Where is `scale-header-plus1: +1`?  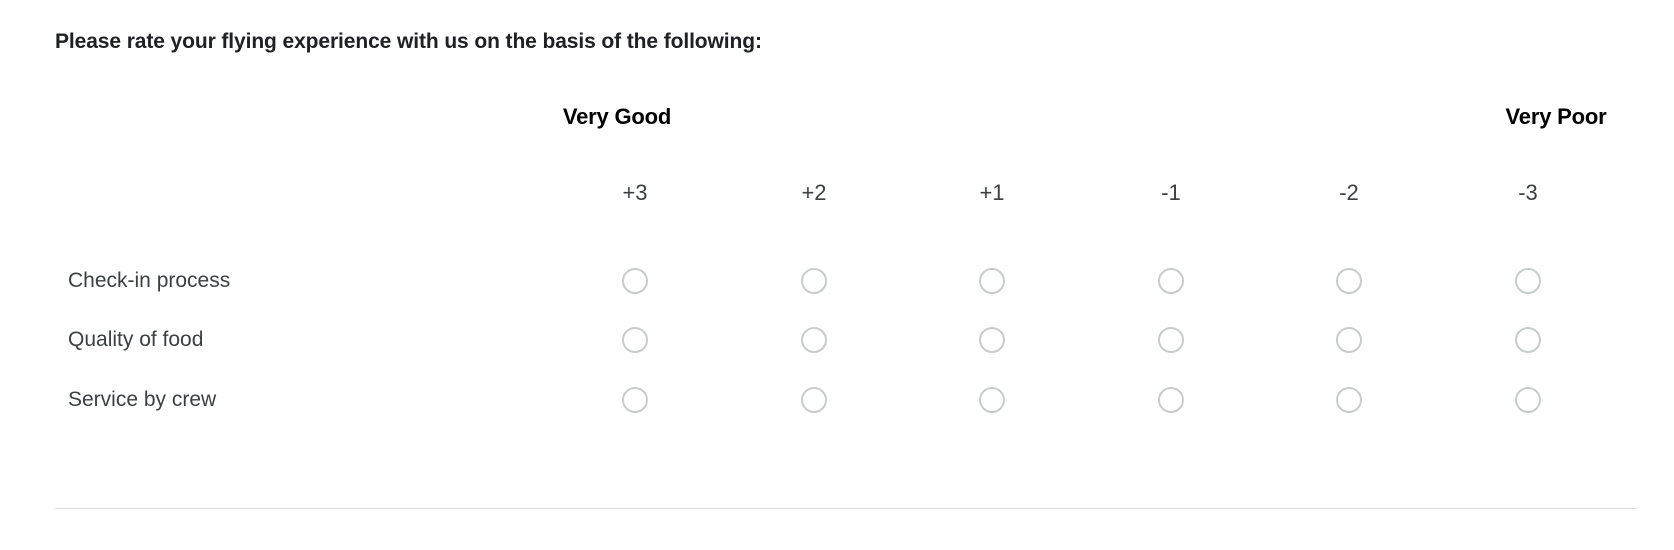 scale-header-plus1: +1 is located at coordinates (992, 192).